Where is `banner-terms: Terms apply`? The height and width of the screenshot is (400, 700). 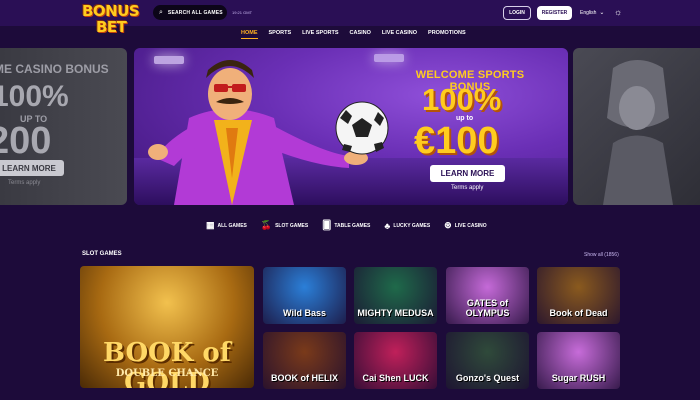
banner-terms: Terms apply is located at coordinates (467, 188).